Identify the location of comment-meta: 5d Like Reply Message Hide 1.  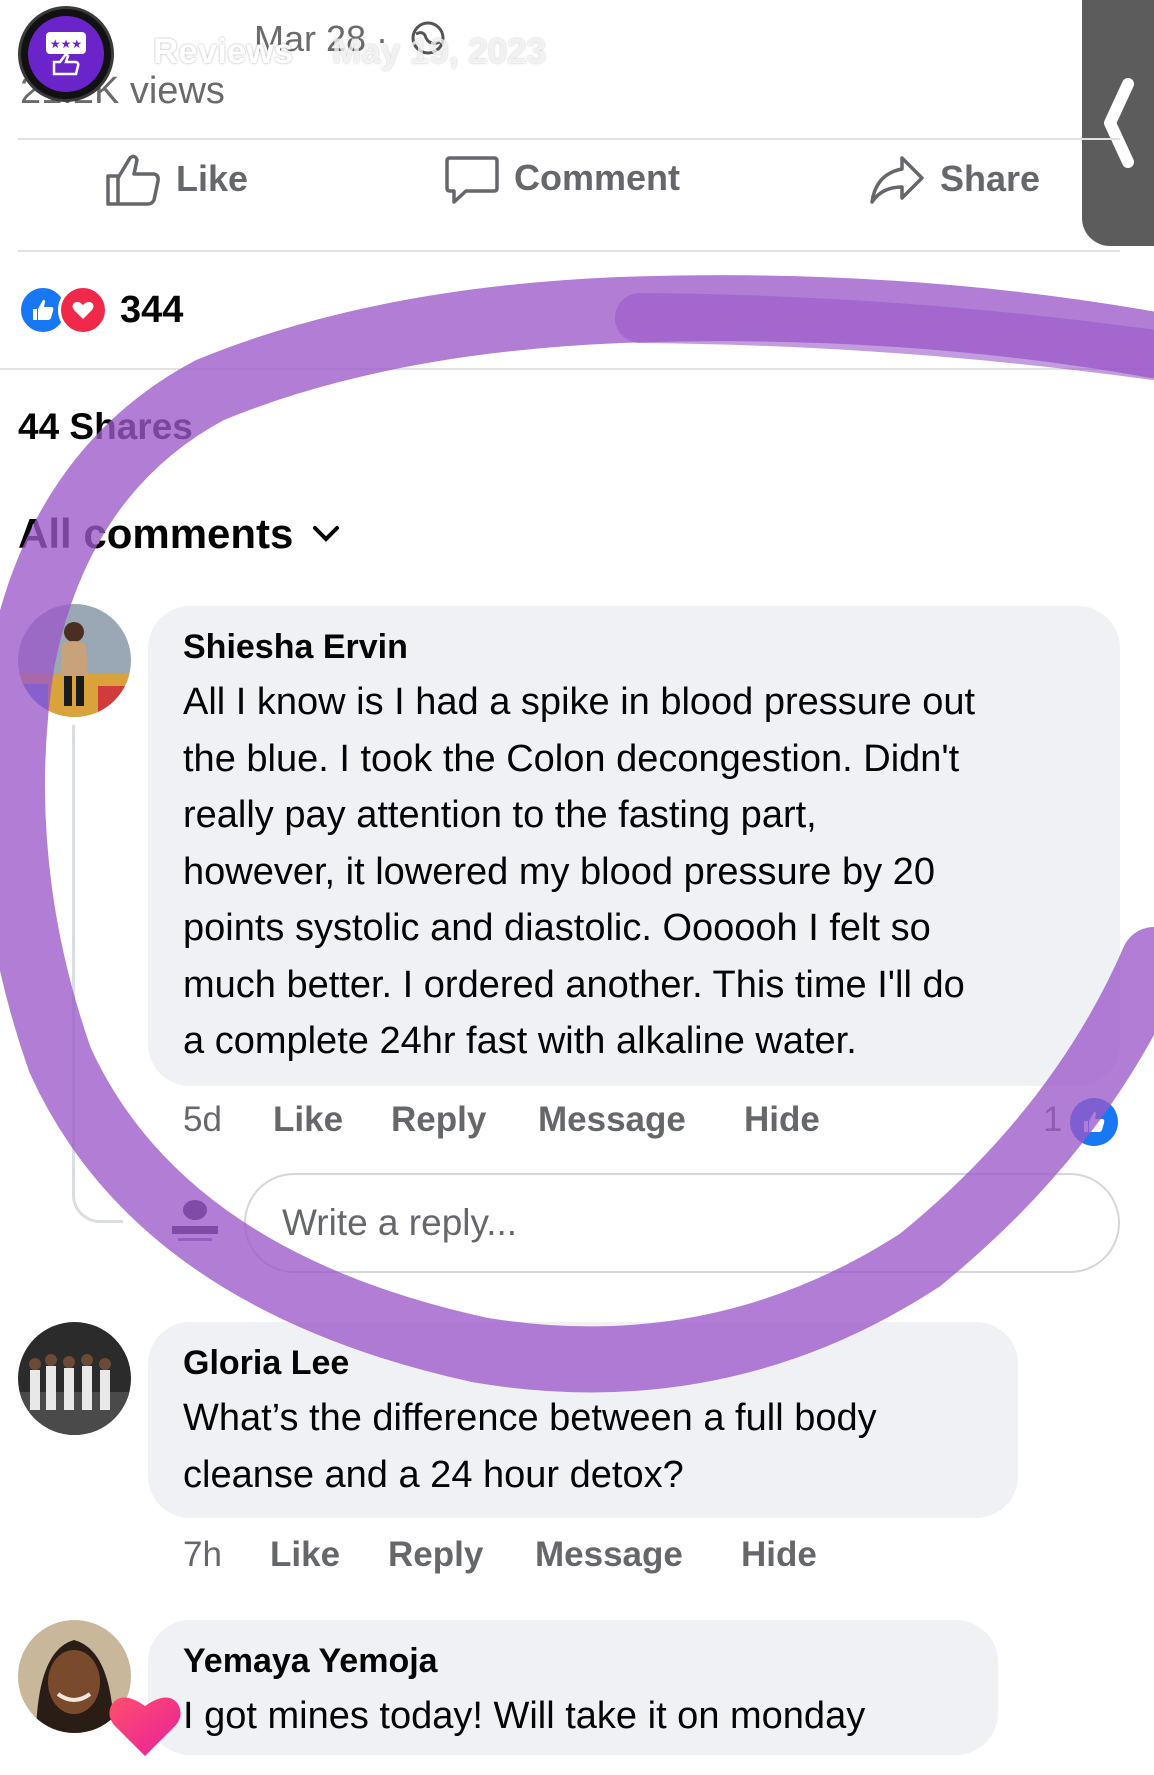
(577, 1124).